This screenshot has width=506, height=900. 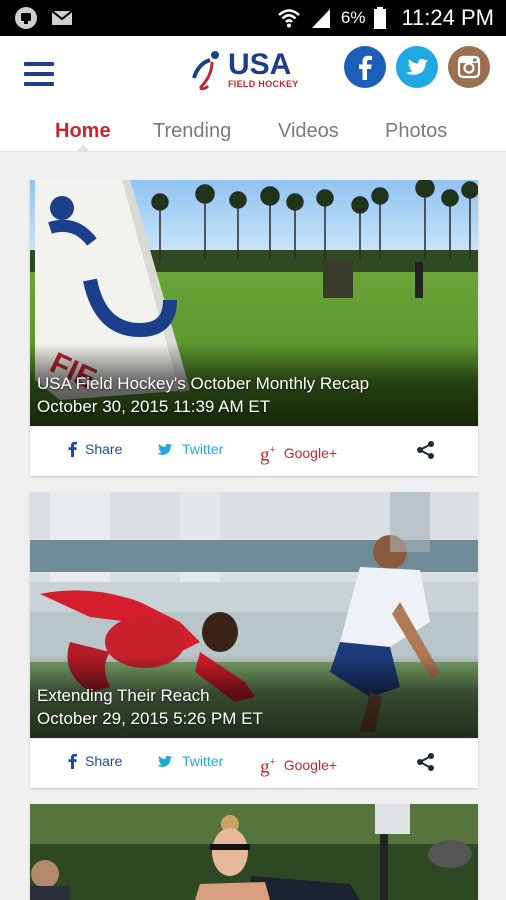 I want to click on article-title: USA Field Hockey's October Monthly Recap, so click(x=203, y=383).